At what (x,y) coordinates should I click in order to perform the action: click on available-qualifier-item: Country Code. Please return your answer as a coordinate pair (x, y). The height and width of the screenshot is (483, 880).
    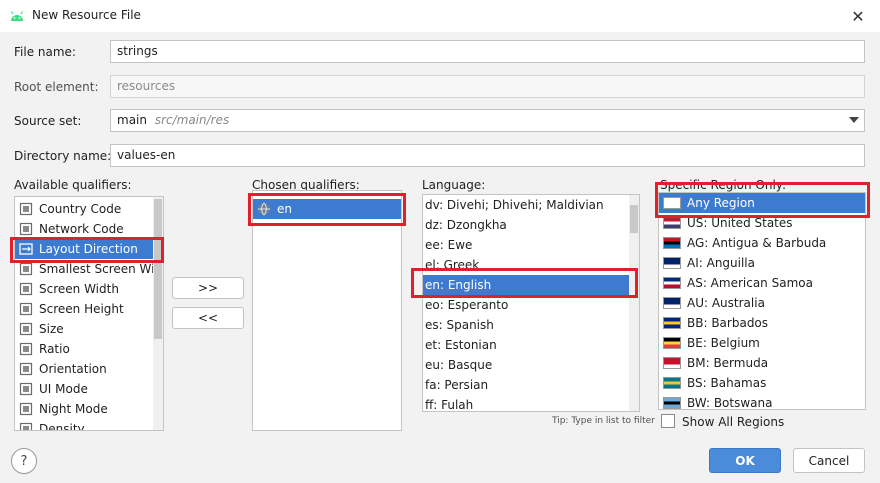
    Looking at the image, I should click on (84, 209).